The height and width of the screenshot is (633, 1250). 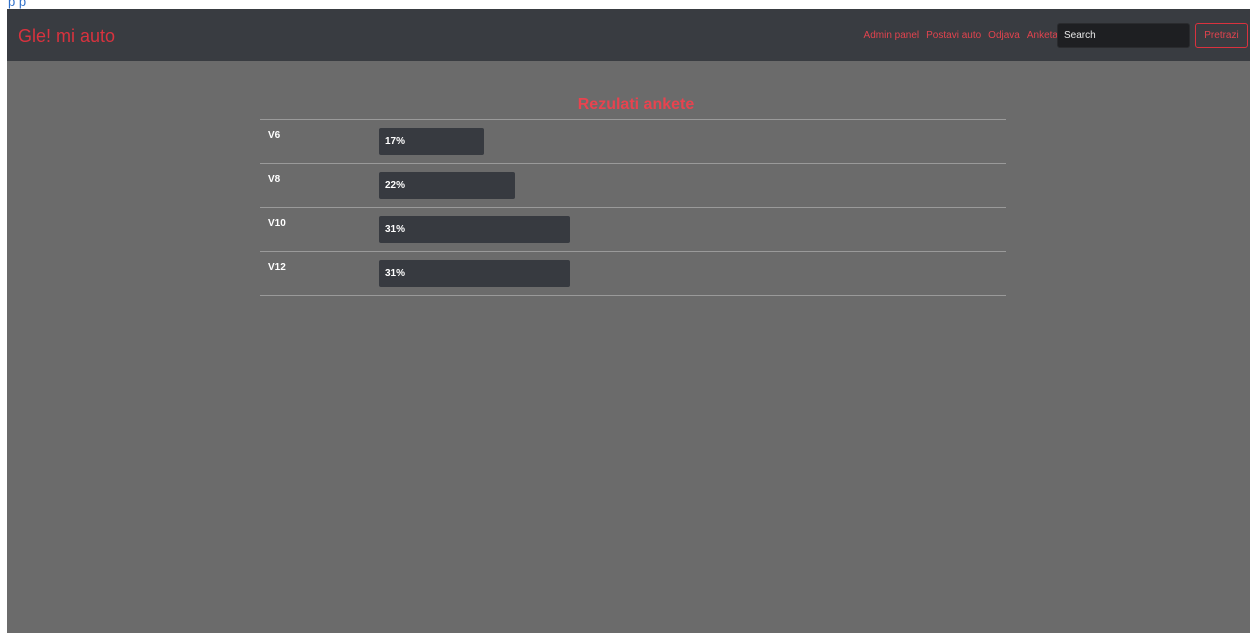 I want to click on nav-link-admin-panel: Admin panel, so click(x=892, y=35).